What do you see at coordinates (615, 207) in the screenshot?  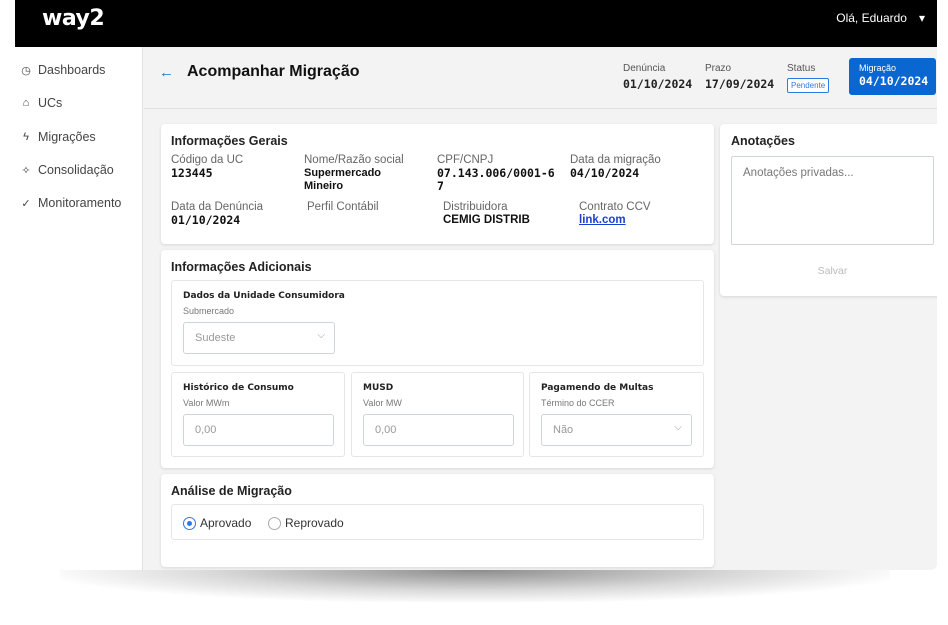 I see `field-label: Contrato CCV` at bounding box center [615, 207].